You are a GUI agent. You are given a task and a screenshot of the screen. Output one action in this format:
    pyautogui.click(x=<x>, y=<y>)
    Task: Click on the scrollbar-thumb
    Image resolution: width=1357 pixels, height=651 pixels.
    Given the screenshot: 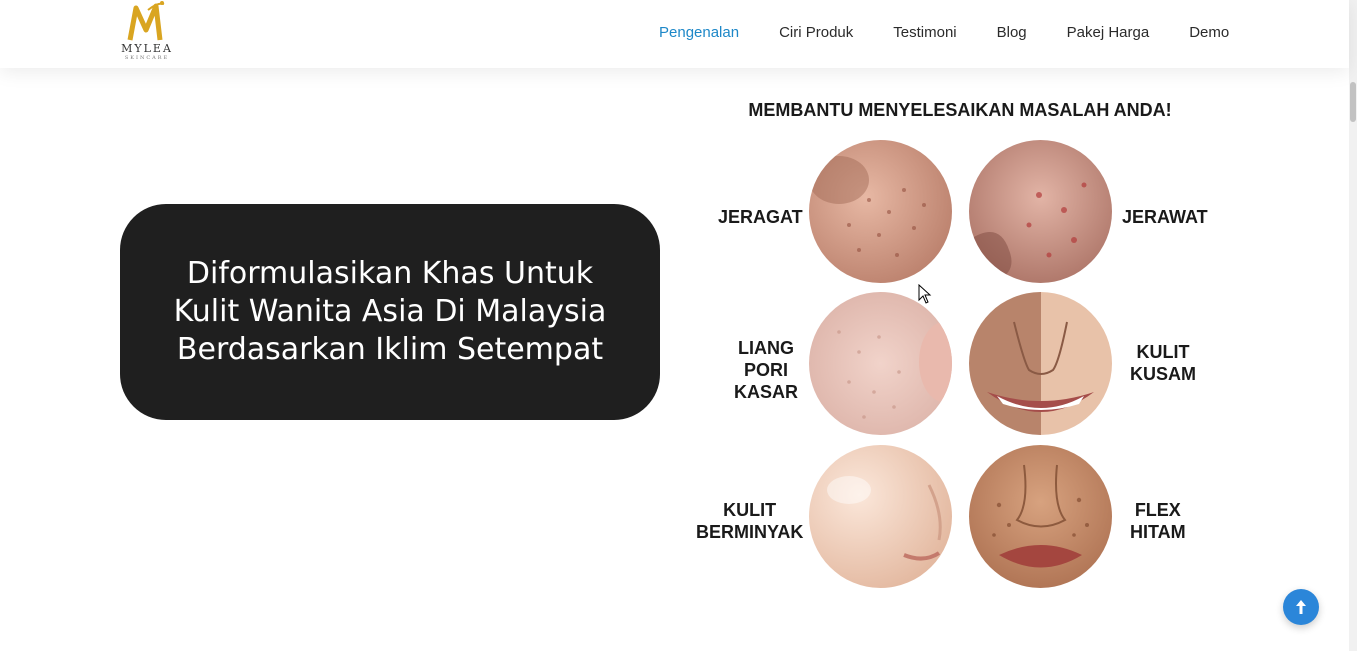 What is the action you would take?
    pyautogui.click(x=1353, y=102)
    